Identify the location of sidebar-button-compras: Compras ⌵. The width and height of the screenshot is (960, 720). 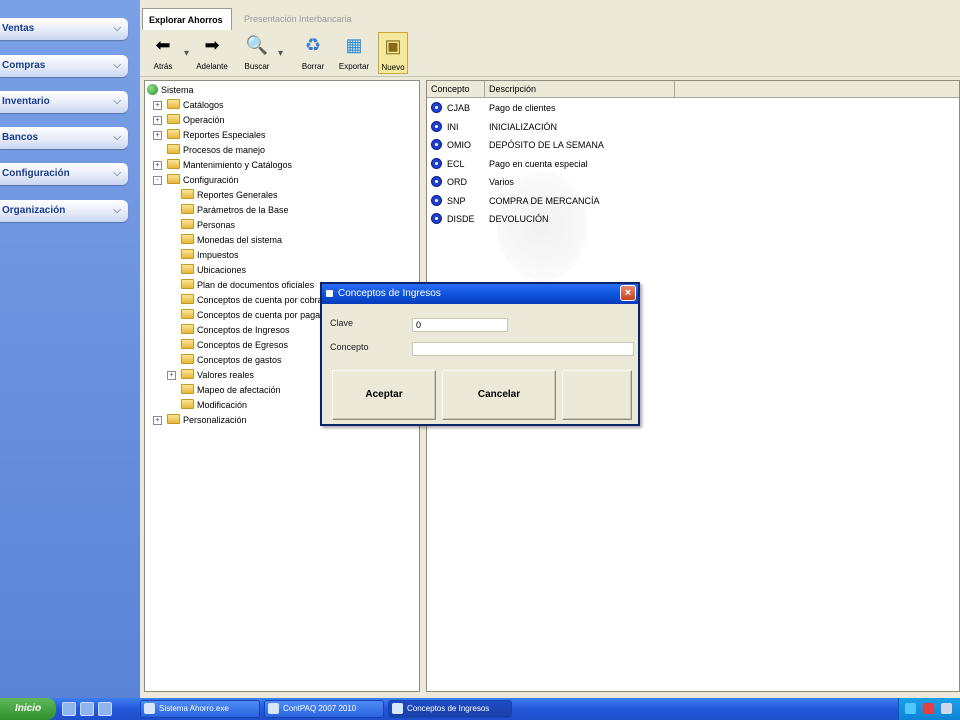
(64, 66).